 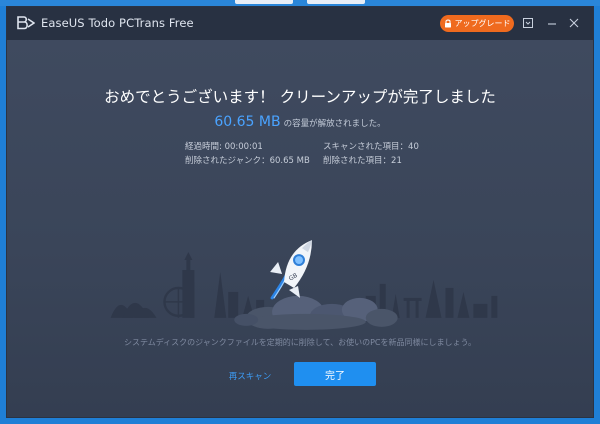 I want to click on deleted-items-value: 21, so click(x=396, y=161).